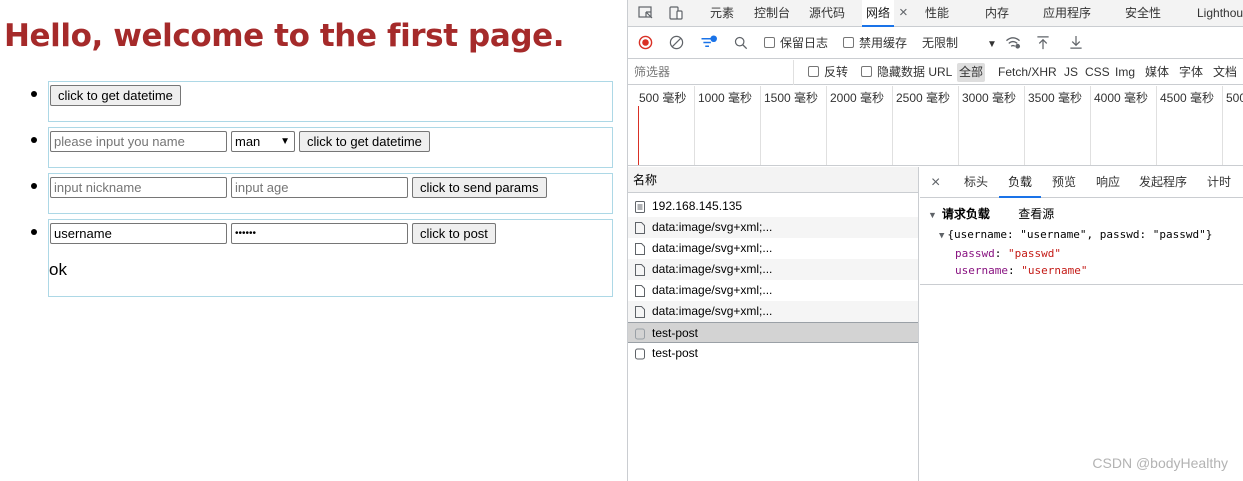 The image size is (1243, 481). Describe the element at coordinates (454, 233) in the screenshot. I see `post-button: click to post` at that location.